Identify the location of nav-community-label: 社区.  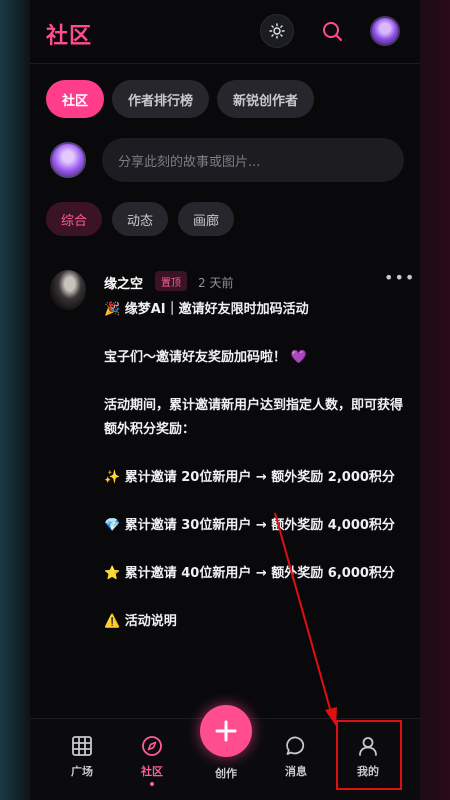
(152, 771).